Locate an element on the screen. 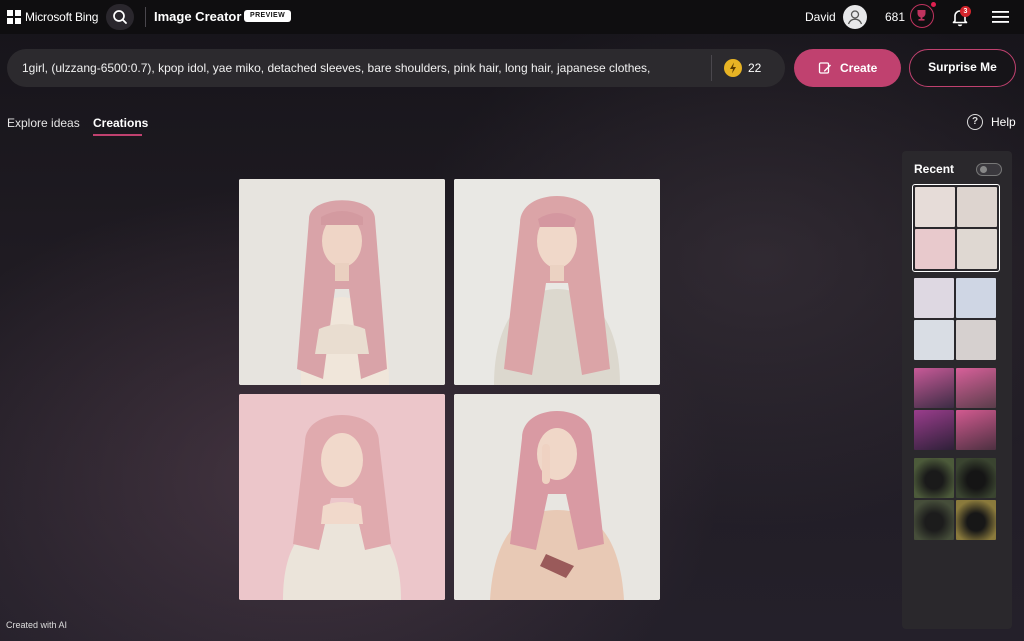 This screenshot has height=641, width=1024. notification-badge: 3 is located at coordinates (965, 11).